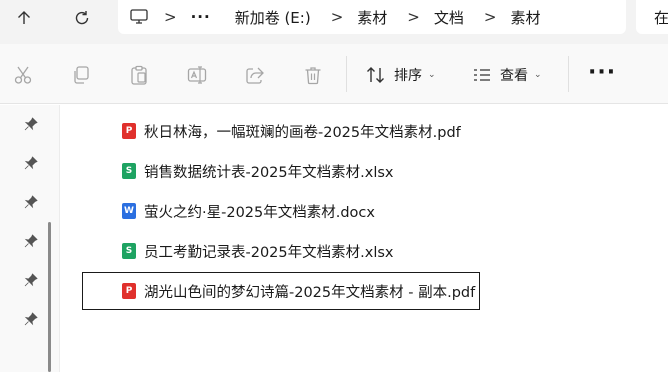  I want to click on address-bar-row: > ··· 新加卷 (E:) > 素材 > 文档 > 素材 在, so click(334, 22).